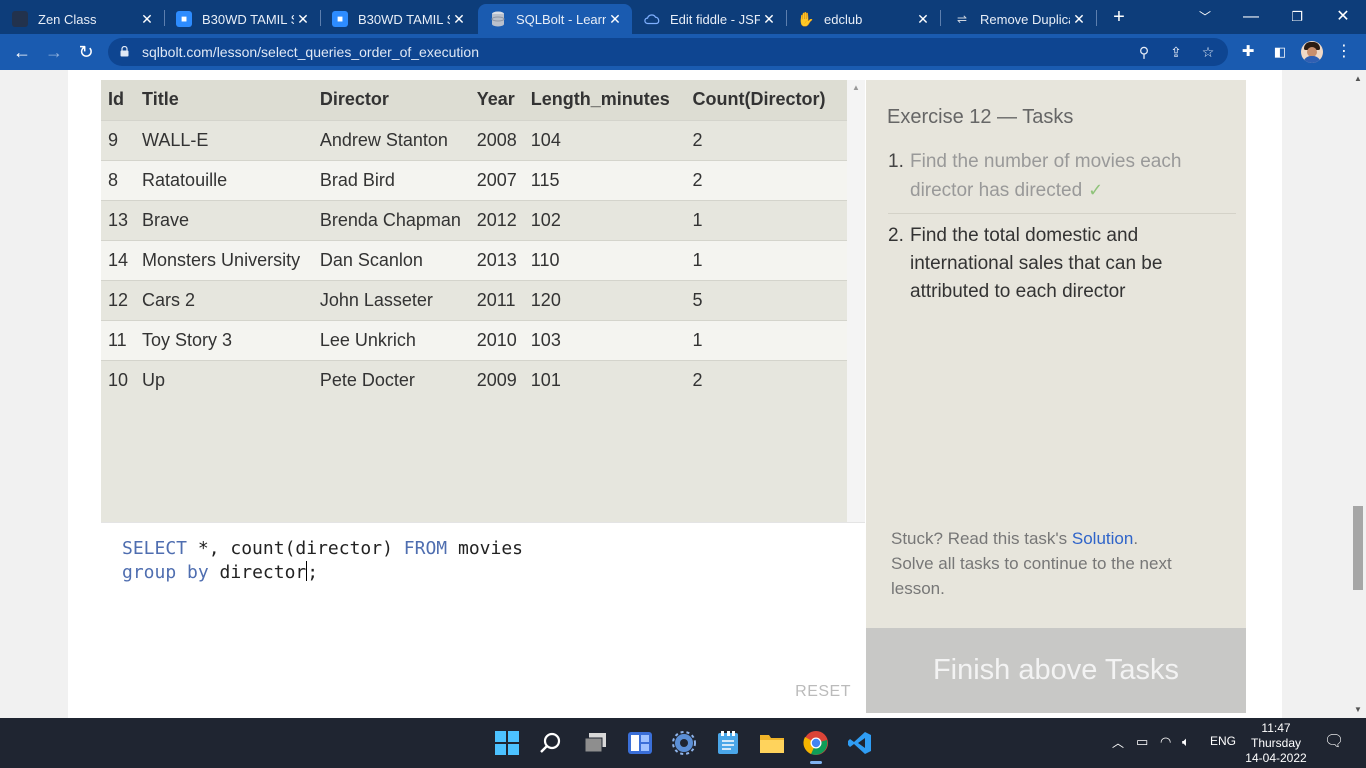  I want to click on tab-remove-duplicates: ⇌ Remove Duplicat ✕, so click(1019, 19).